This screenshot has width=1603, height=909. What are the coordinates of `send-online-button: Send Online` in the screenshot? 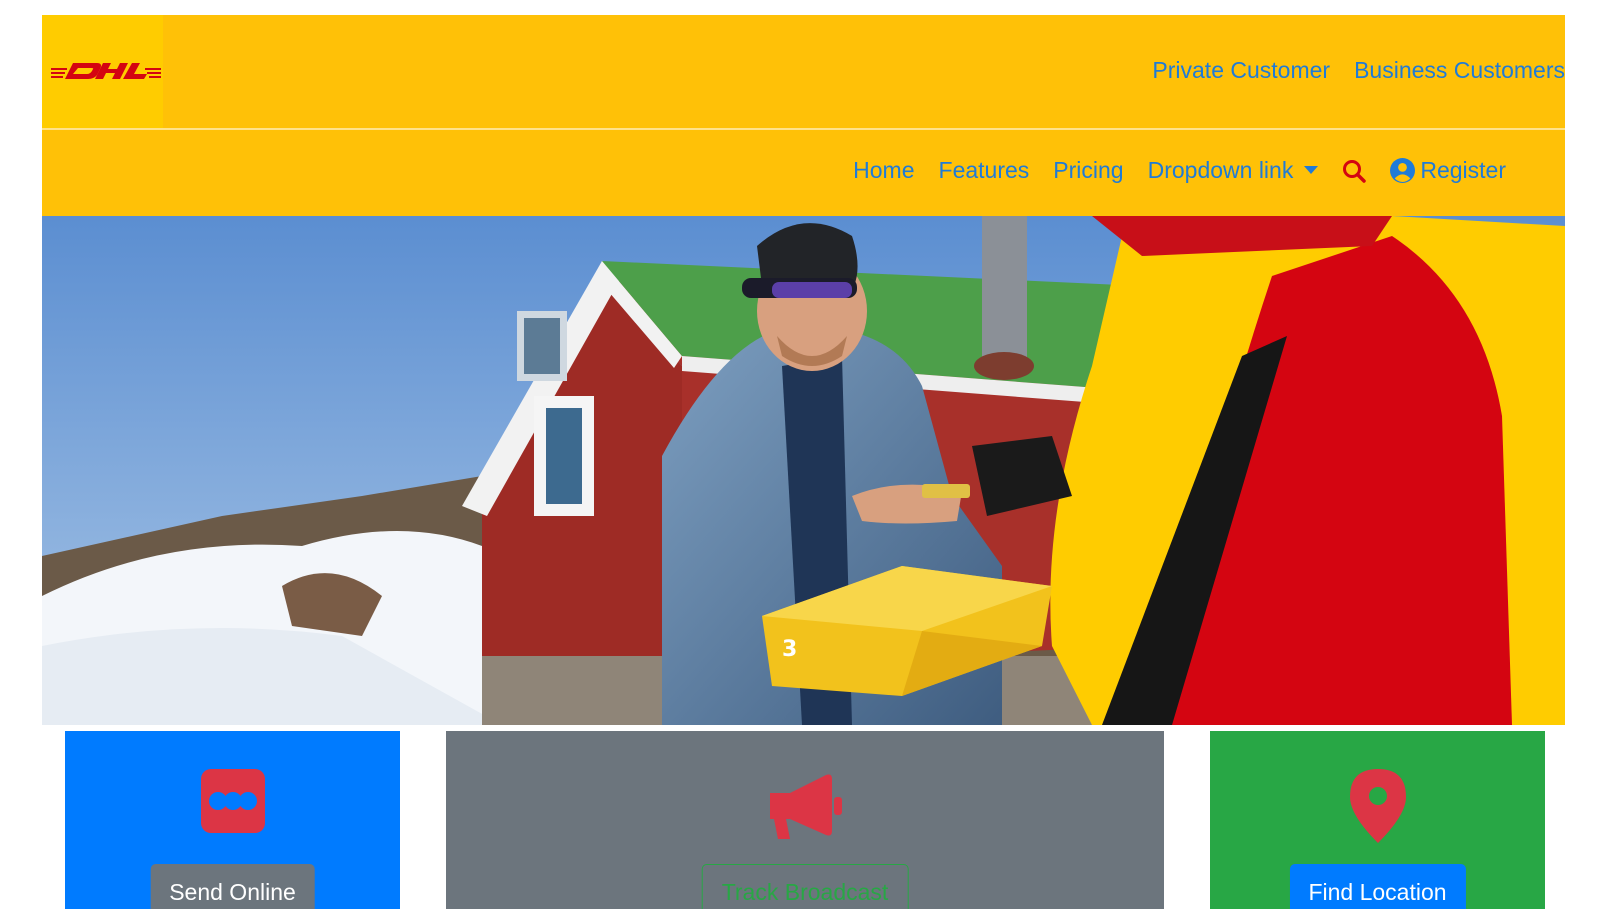 It's located at (232, 886).